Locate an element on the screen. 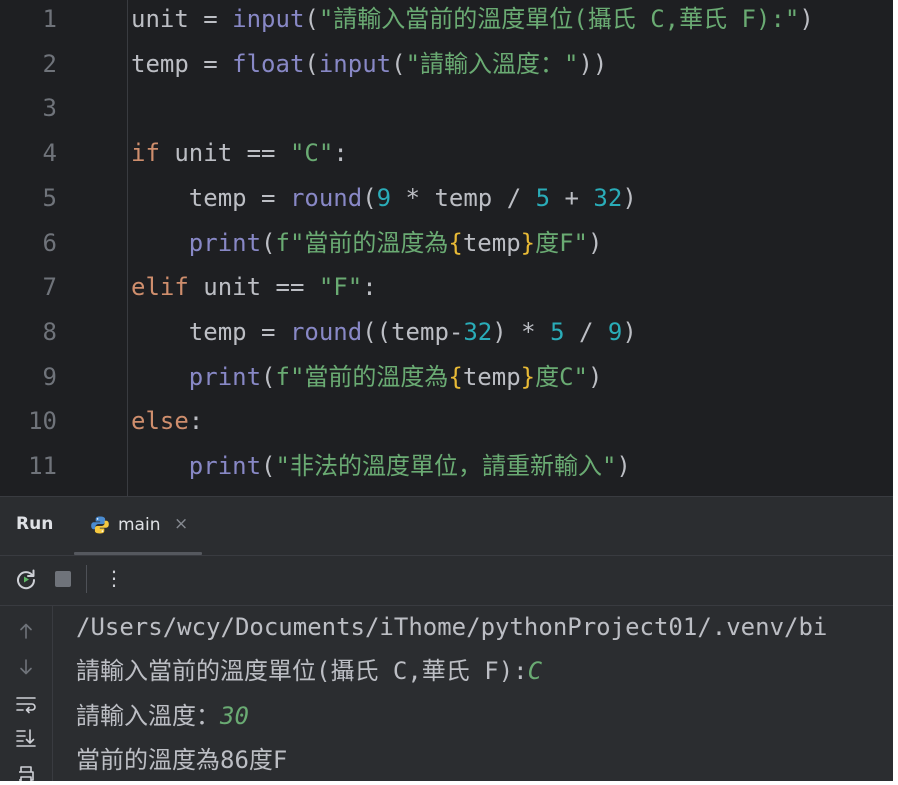 Image resolution: width=898 pixels, height=785 pixels. code-text: if unit == "C": is located at coordinates (239, 153).